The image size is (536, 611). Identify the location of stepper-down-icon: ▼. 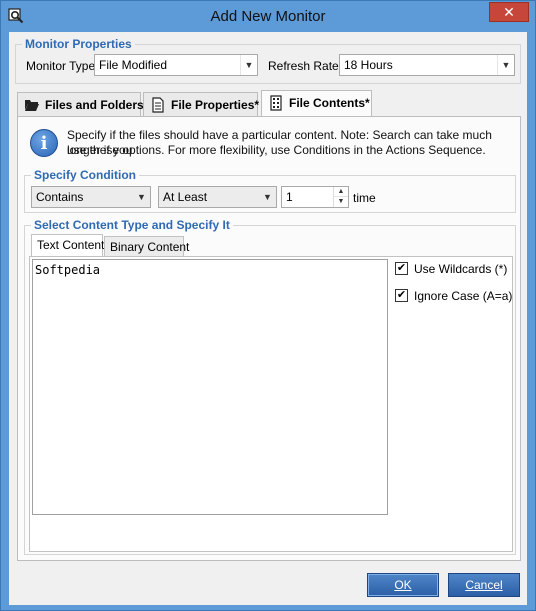
(341, 202).